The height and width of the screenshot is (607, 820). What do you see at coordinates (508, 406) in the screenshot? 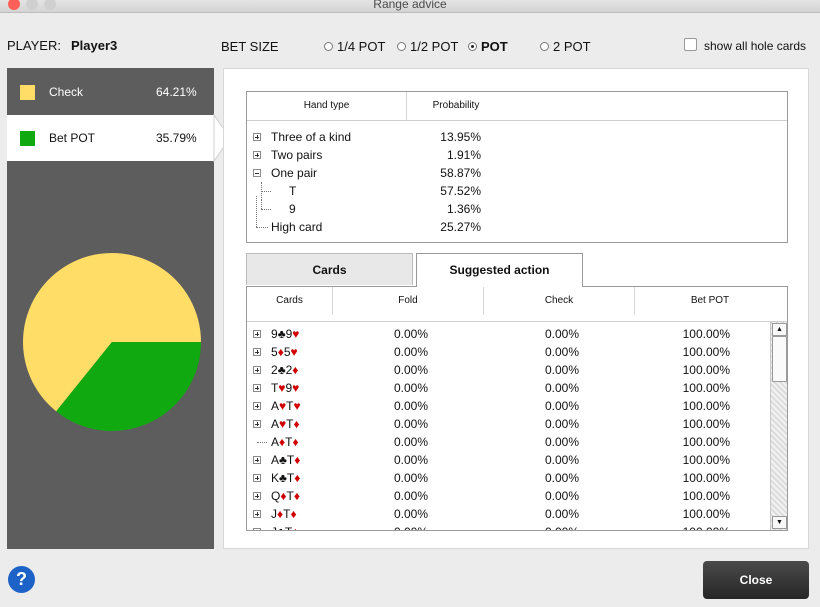
I see `table-row: A♥T♥ 0.00% 0.00% 100.00%` at bounding box center [508, 406].